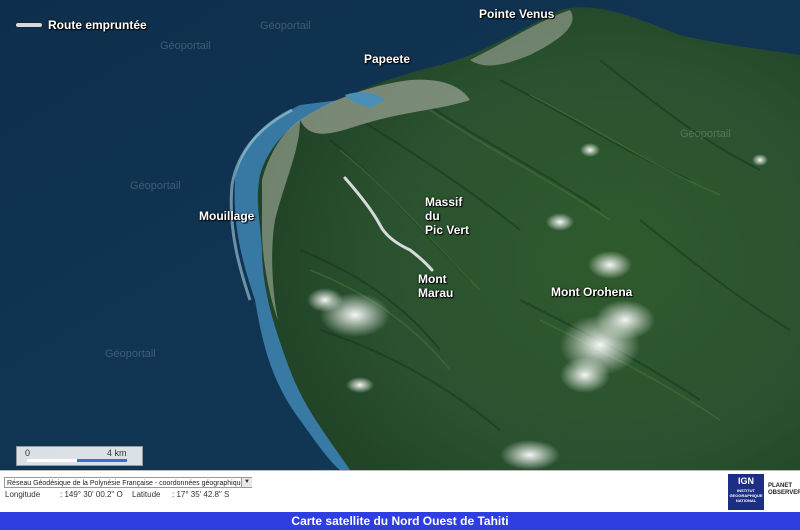 This screenshot has width=800, height=530. Describe the element at coordinates (746, 495) in the screenshot. I see `ign-logo-subtext: INSTITUT GEOGRAPHIQUE NATIONAL` at that location.